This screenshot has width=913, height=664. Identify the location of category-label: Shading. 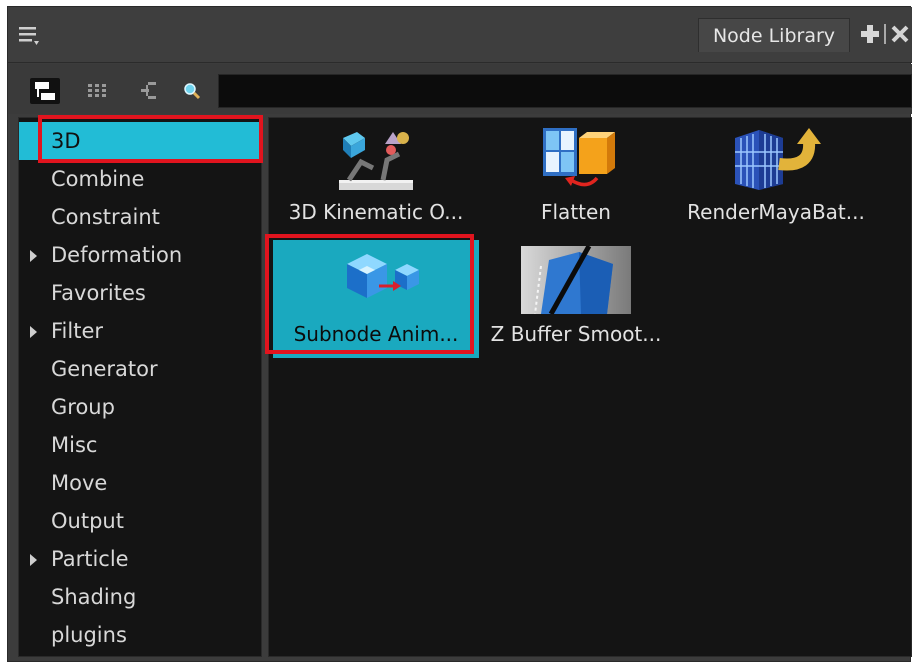
(94, 597).